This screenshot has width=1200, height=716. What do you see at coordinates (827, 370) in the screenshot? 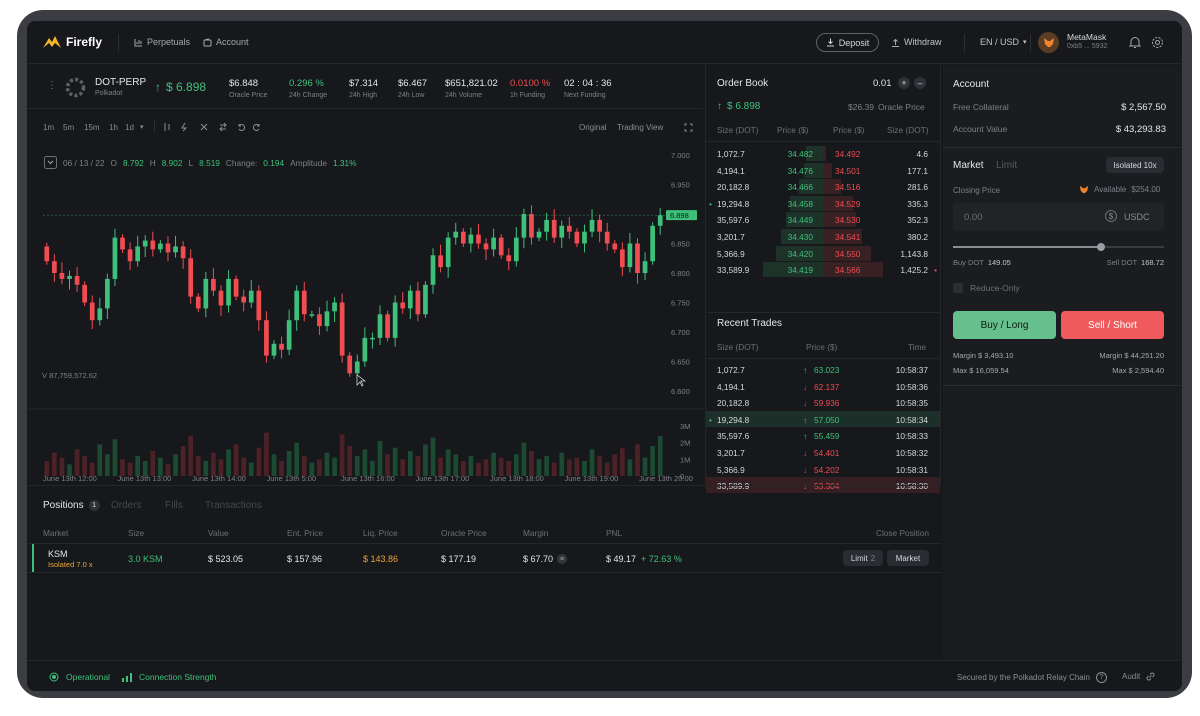
I see `trade-price: 63.023` at bounding box center [827, 370].